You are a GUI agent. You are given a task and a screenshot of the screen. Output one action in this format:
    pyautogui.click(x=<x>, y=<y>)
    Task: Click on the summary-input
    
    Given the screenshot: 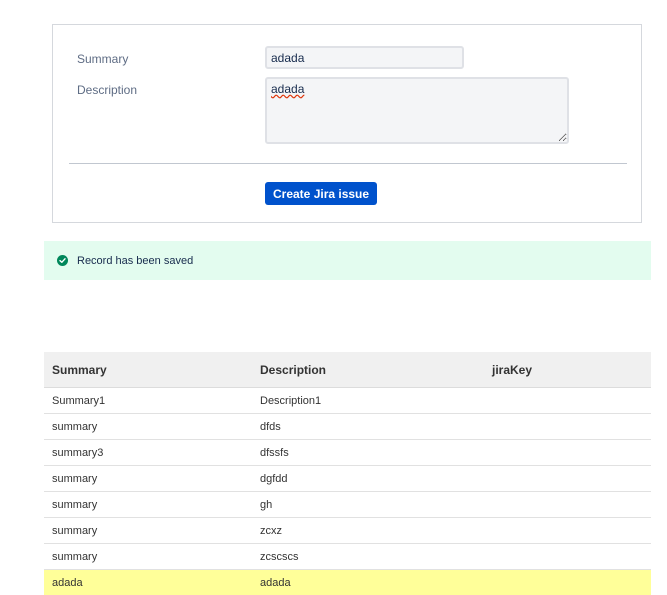 What is the action you would take?
    pyautogui.click(x=364, y=57)
    